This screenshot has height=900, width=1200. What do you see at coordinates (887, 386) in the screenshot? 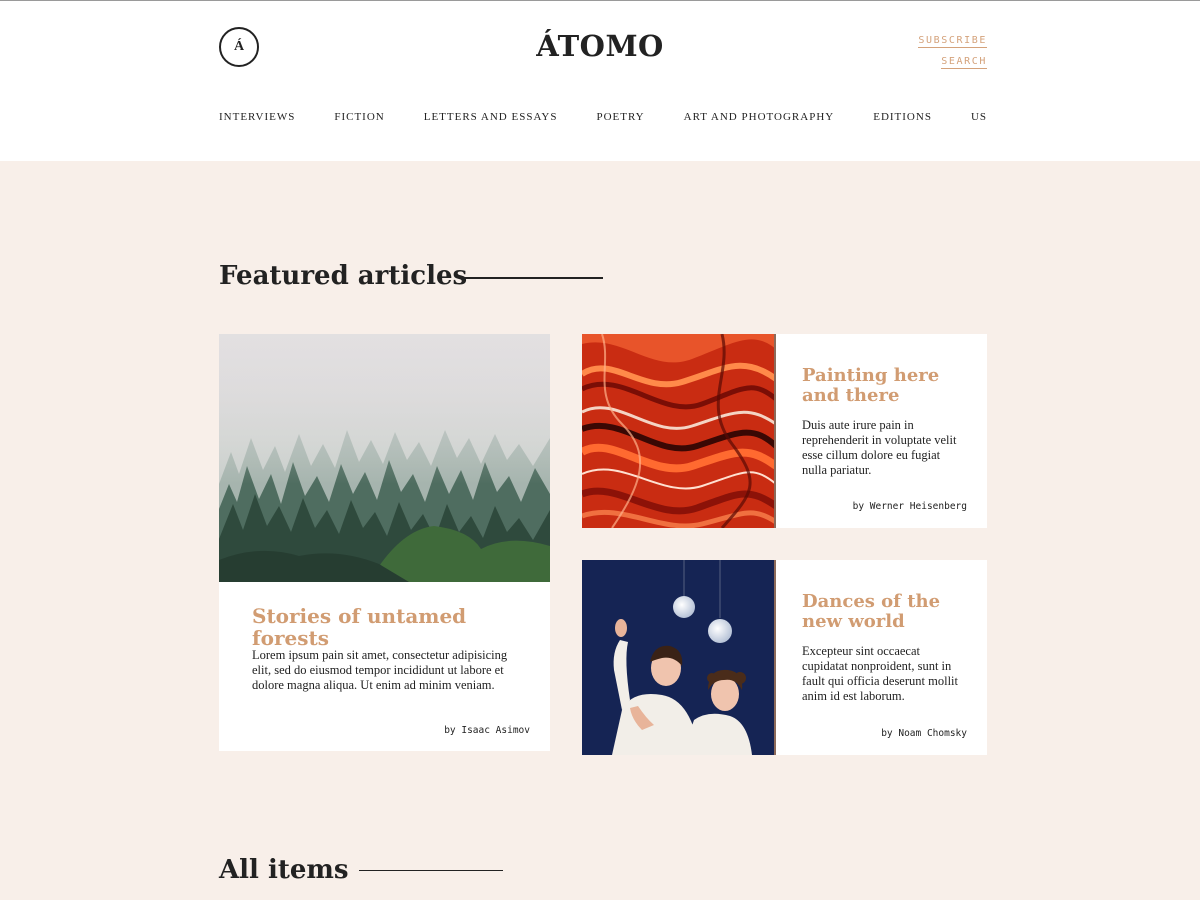
I see `article-title: Painting here and there` at bounding box center [887, 386].